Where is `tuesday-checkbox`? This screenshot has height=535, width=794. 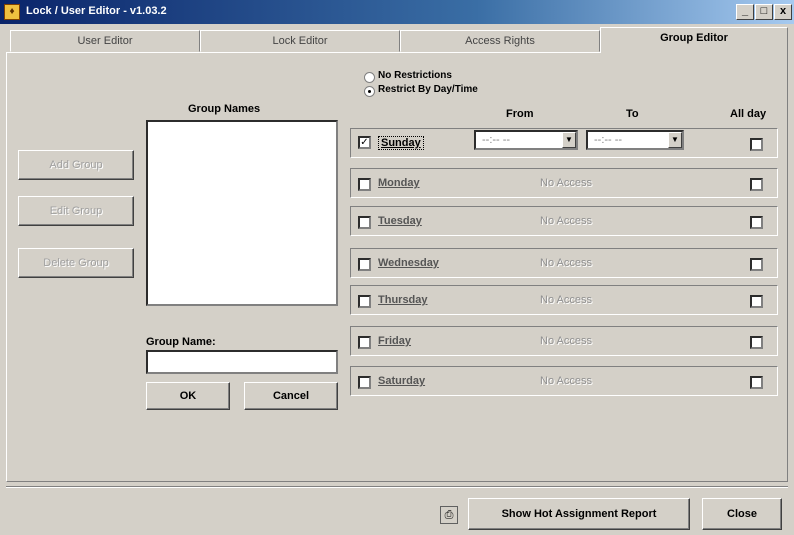
tuesday-checkbox is located at coordinates (364, 222).